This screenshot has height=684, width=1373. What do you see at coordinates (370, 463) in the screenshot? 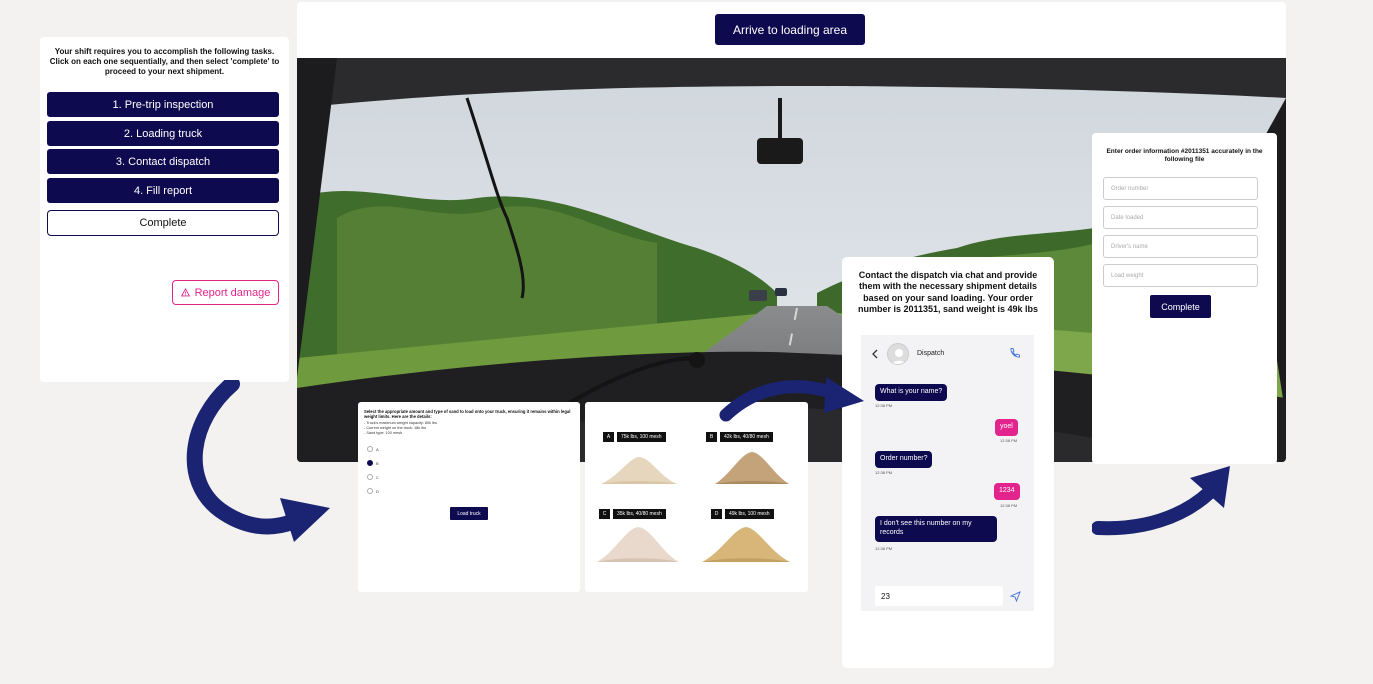
I see `radio-button-selected` at bounding box center [370, 463].